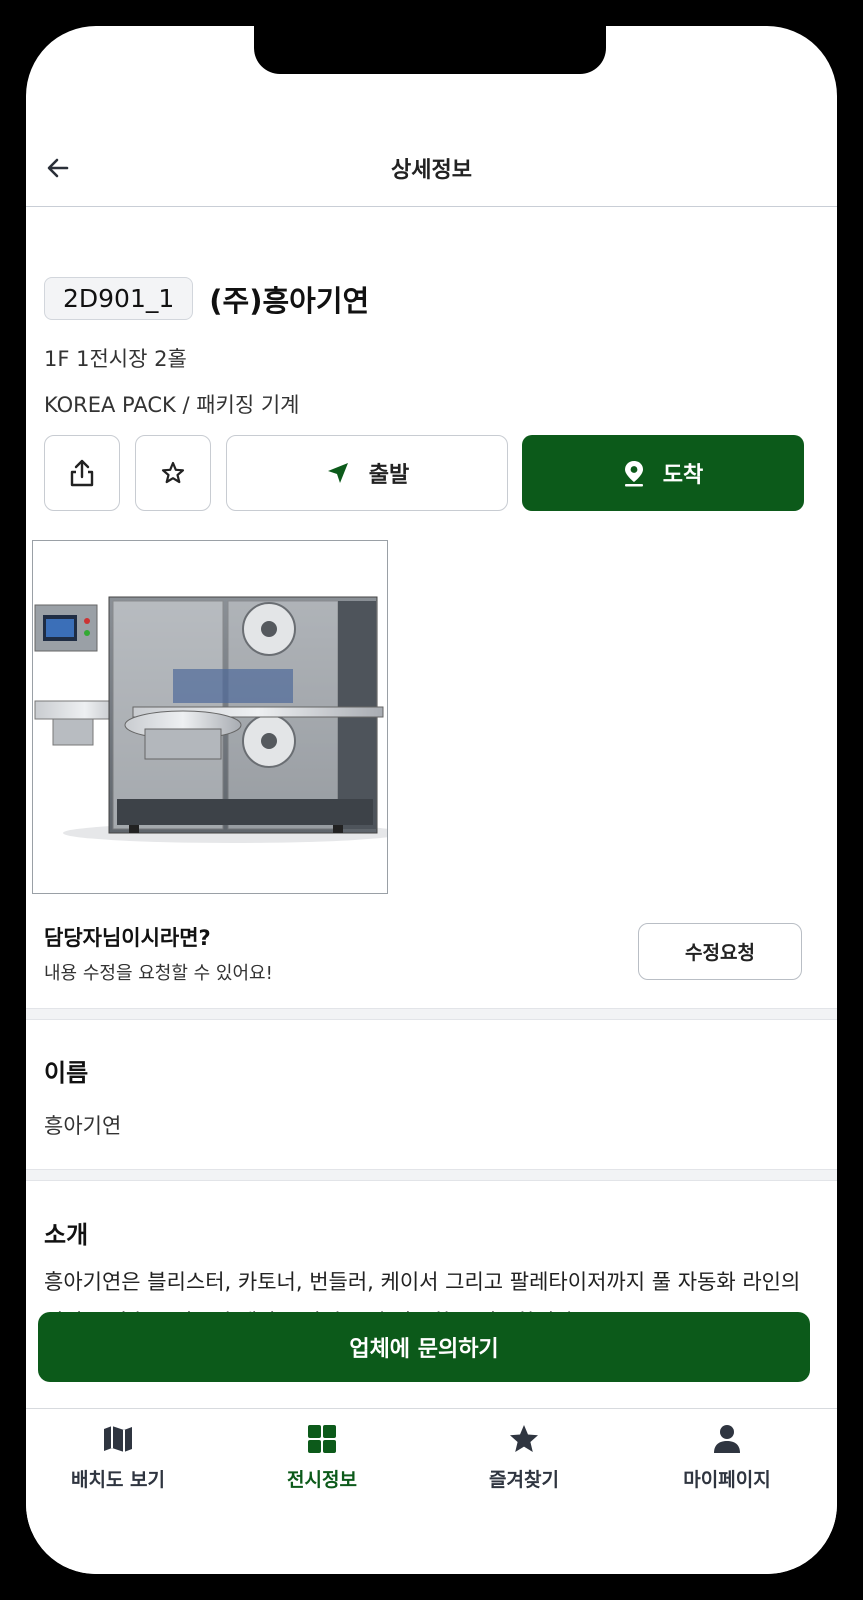 This screenshot has width=863, height=1600. I want to click on top-header: 상세정보, so click(431, 168).